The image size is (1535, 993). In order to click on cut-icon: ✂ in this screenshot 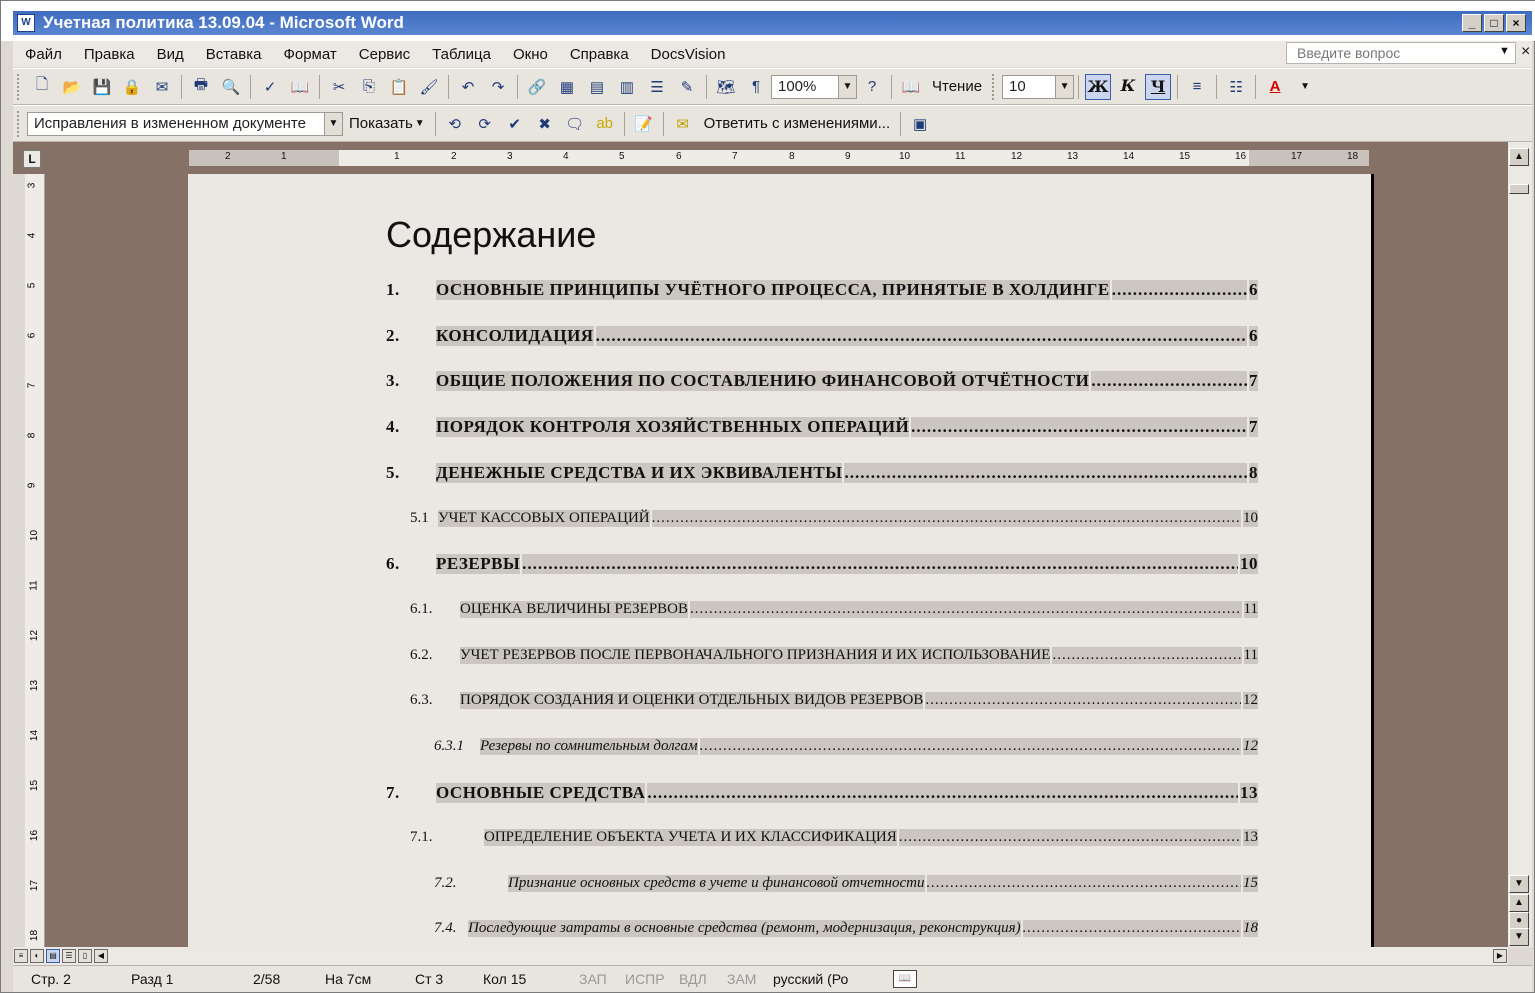, I will do `click(339, 87)`.